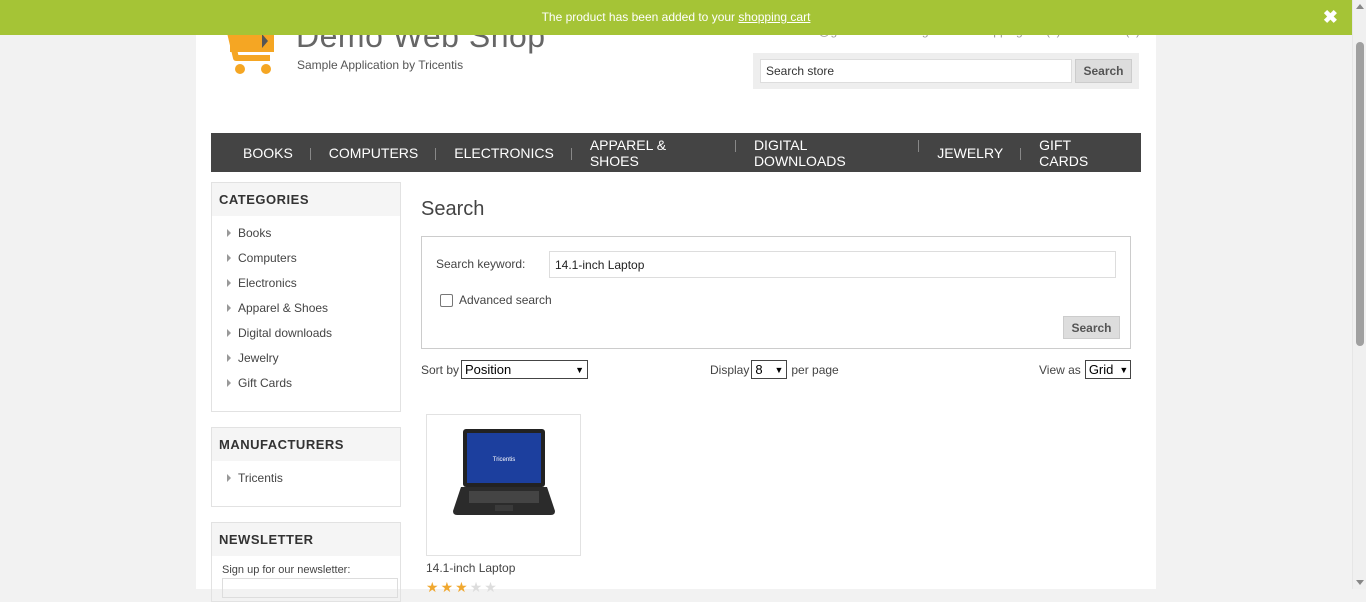  I want to click on menu-item-electronics: ELECTRONICS, so click(504, 153).